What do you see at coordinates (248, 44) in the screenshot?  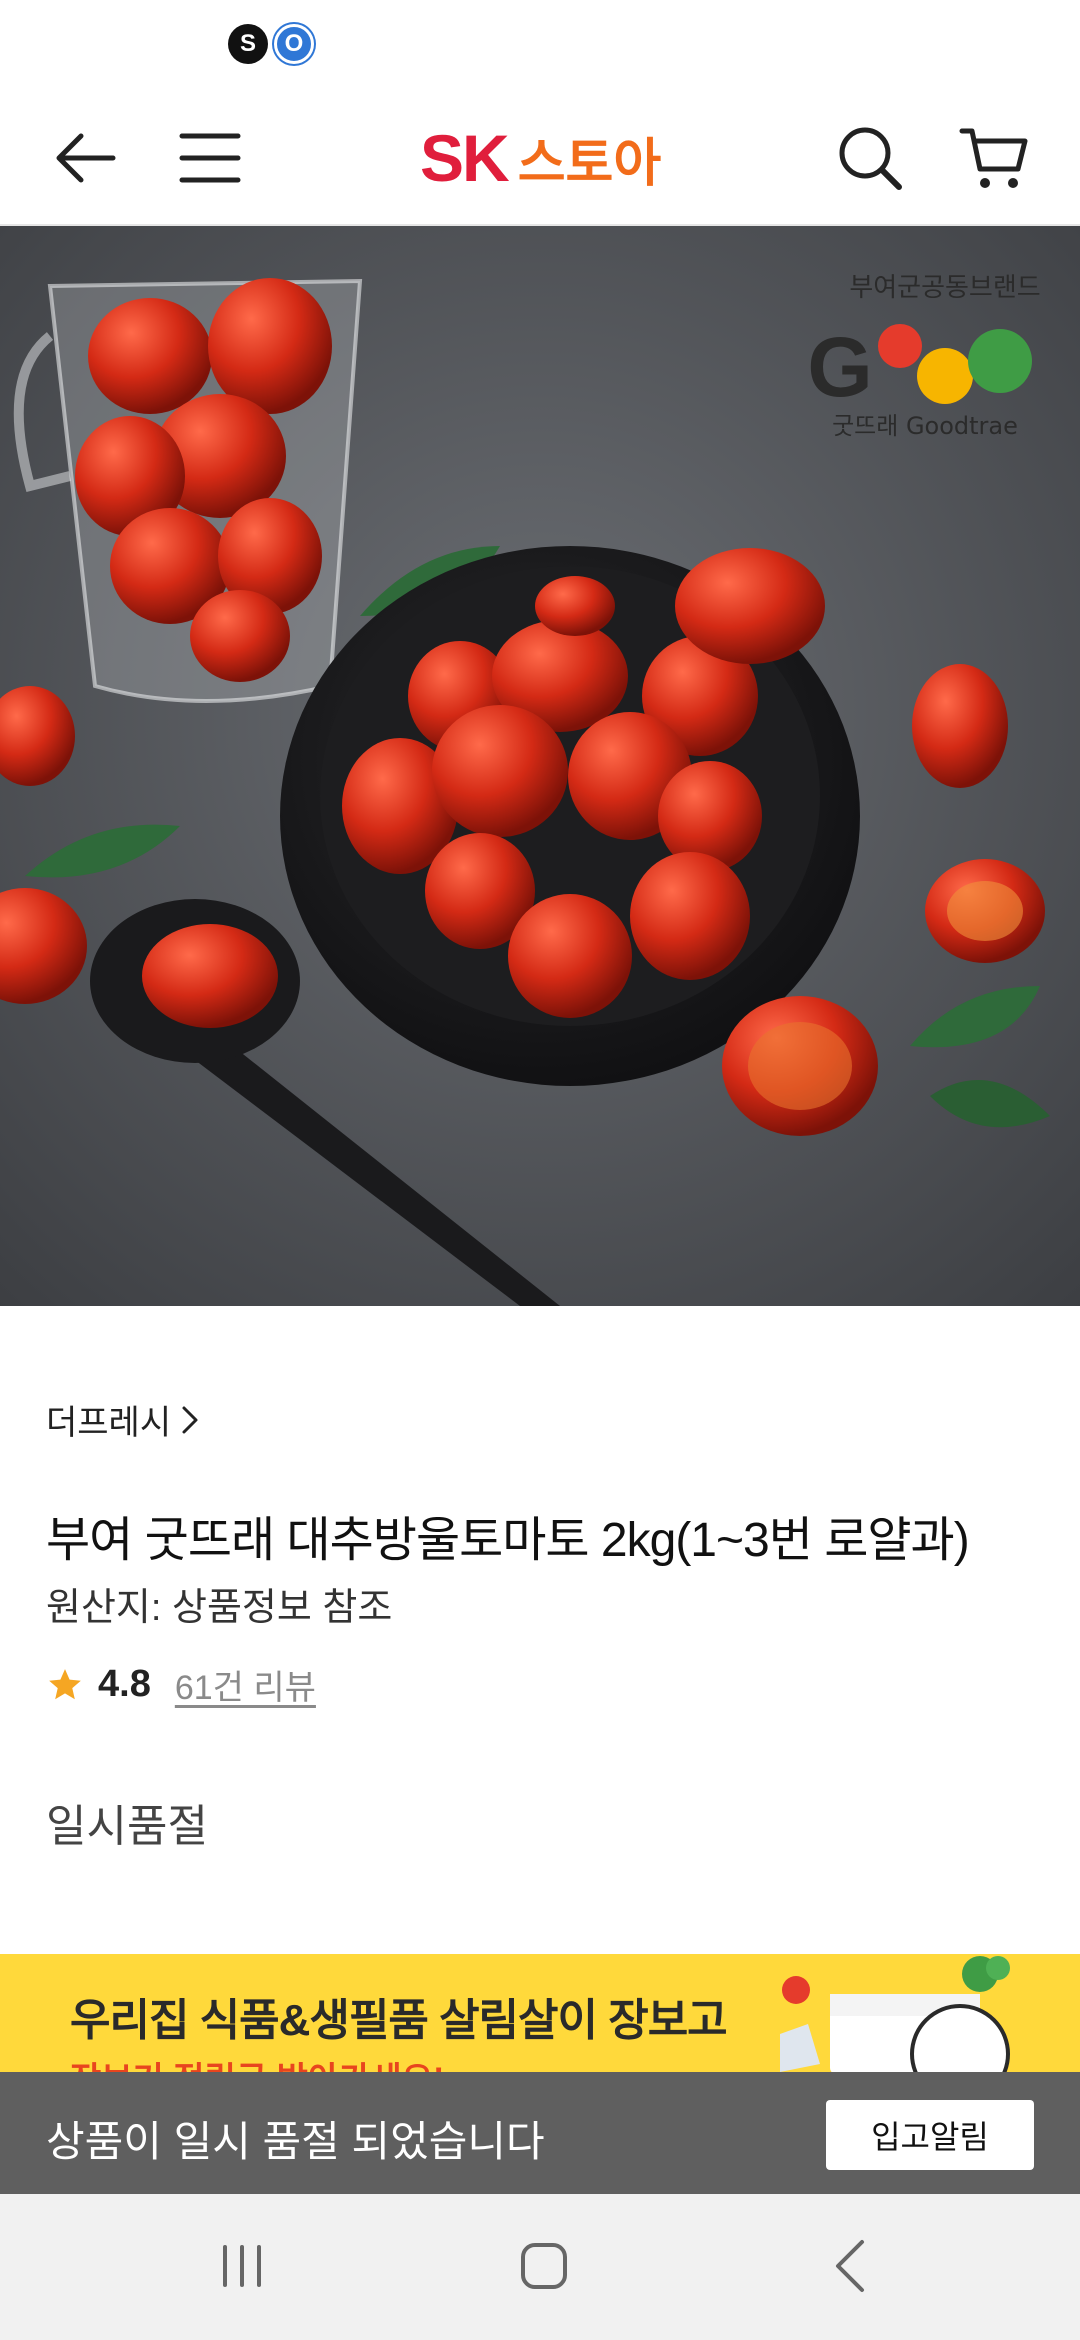 I see `s-app-icon: S` at bounding box center [248, 44].